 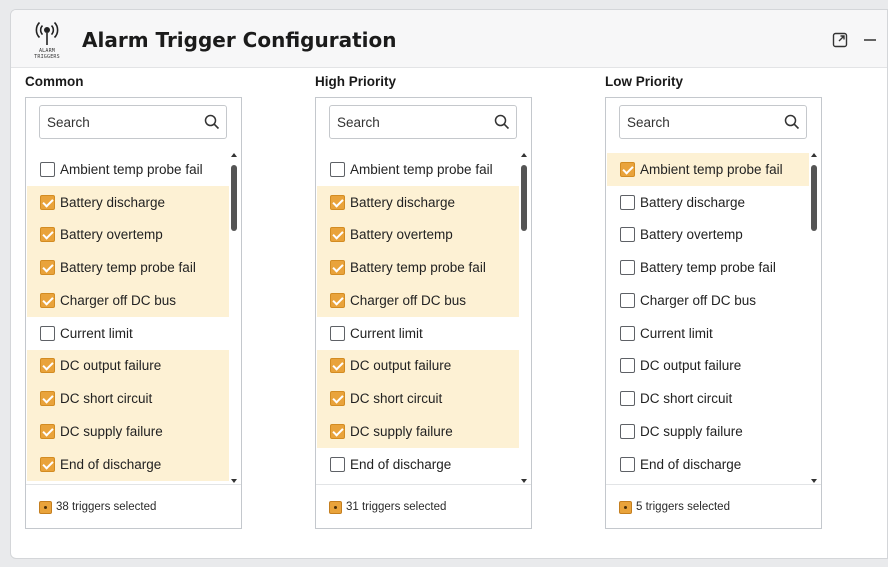 What do you see at coordinates (106, 507) in the screenshot?
I see `selected-count: 38 triggers selected` at bounding box center [106, 507].